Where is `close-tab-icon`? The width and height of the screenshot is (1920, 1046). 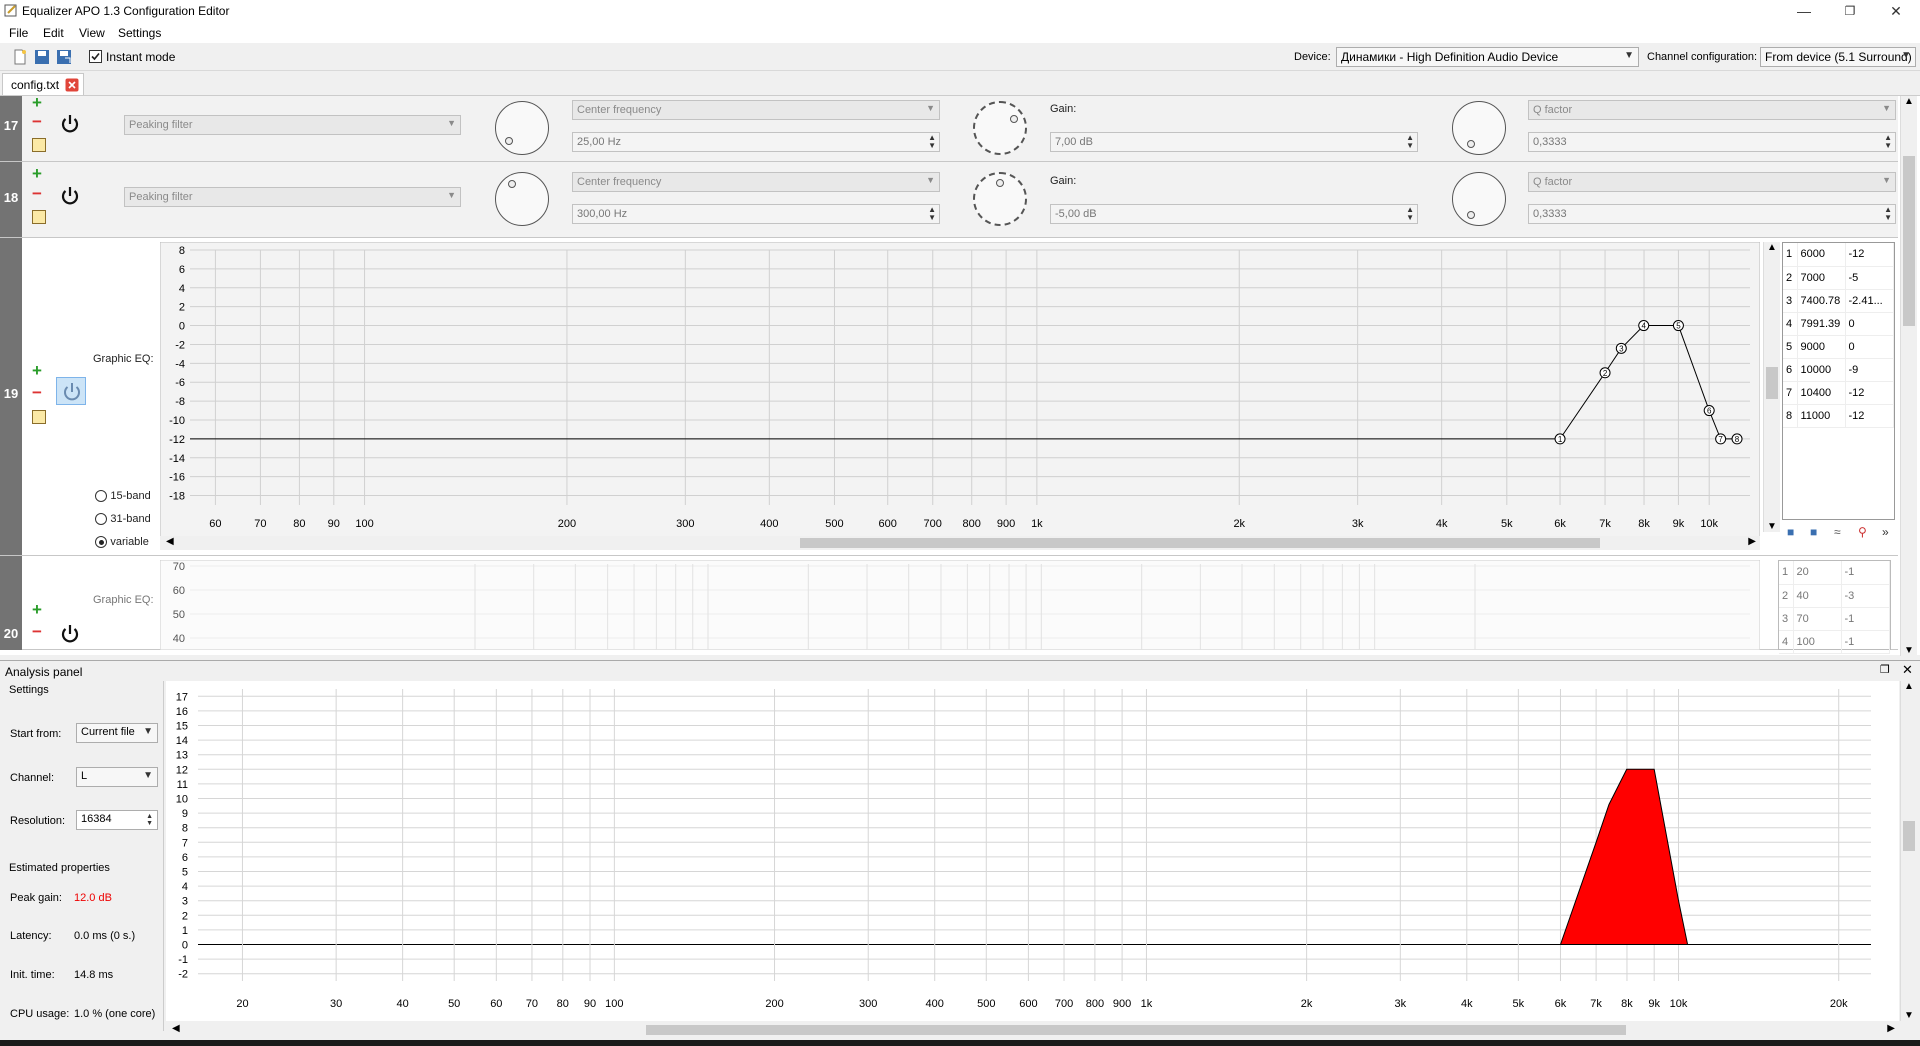
close-tab-icon is located at coordinates (72, 85).